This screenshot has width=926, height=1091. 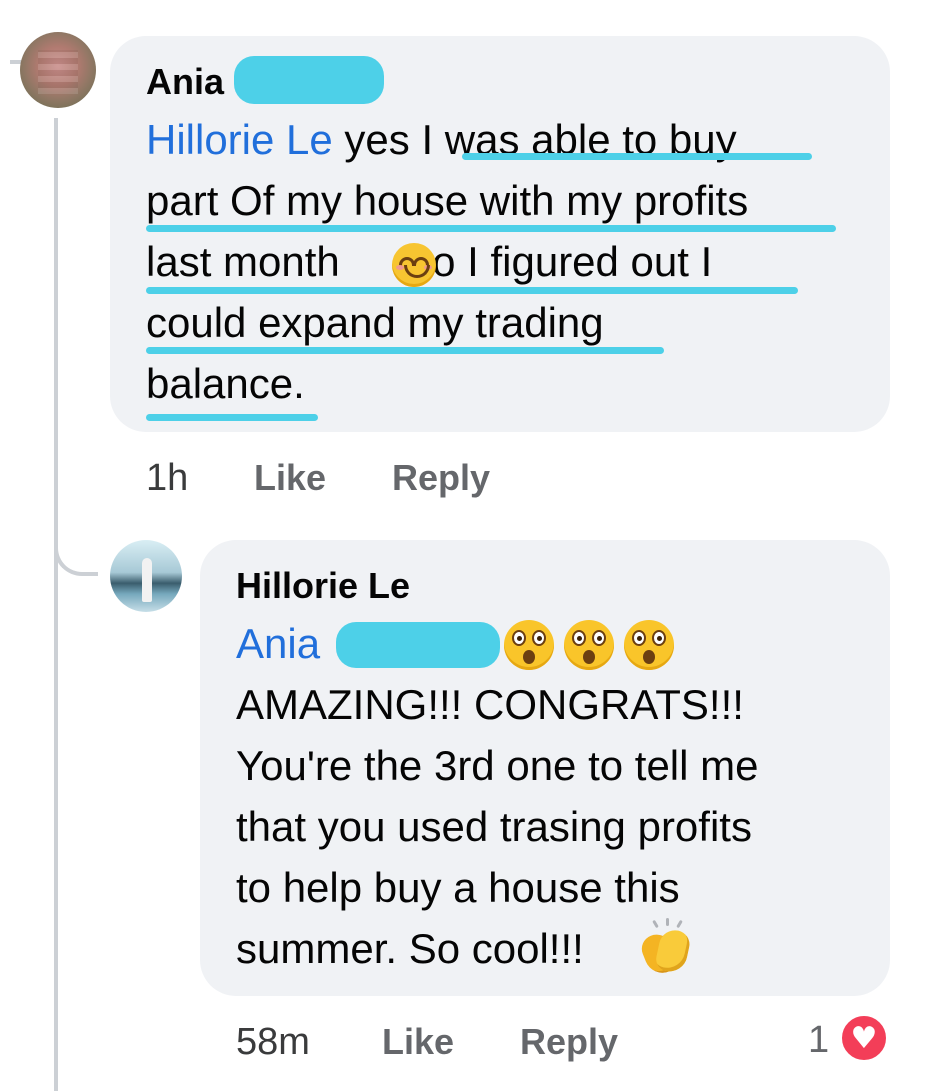 I want to click on thread-reply-connector, so click(x=76, y=552).